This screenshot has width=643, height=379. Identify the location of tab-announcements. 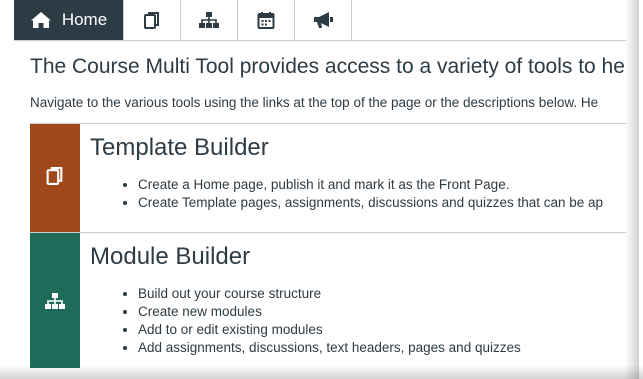
(323, 20).